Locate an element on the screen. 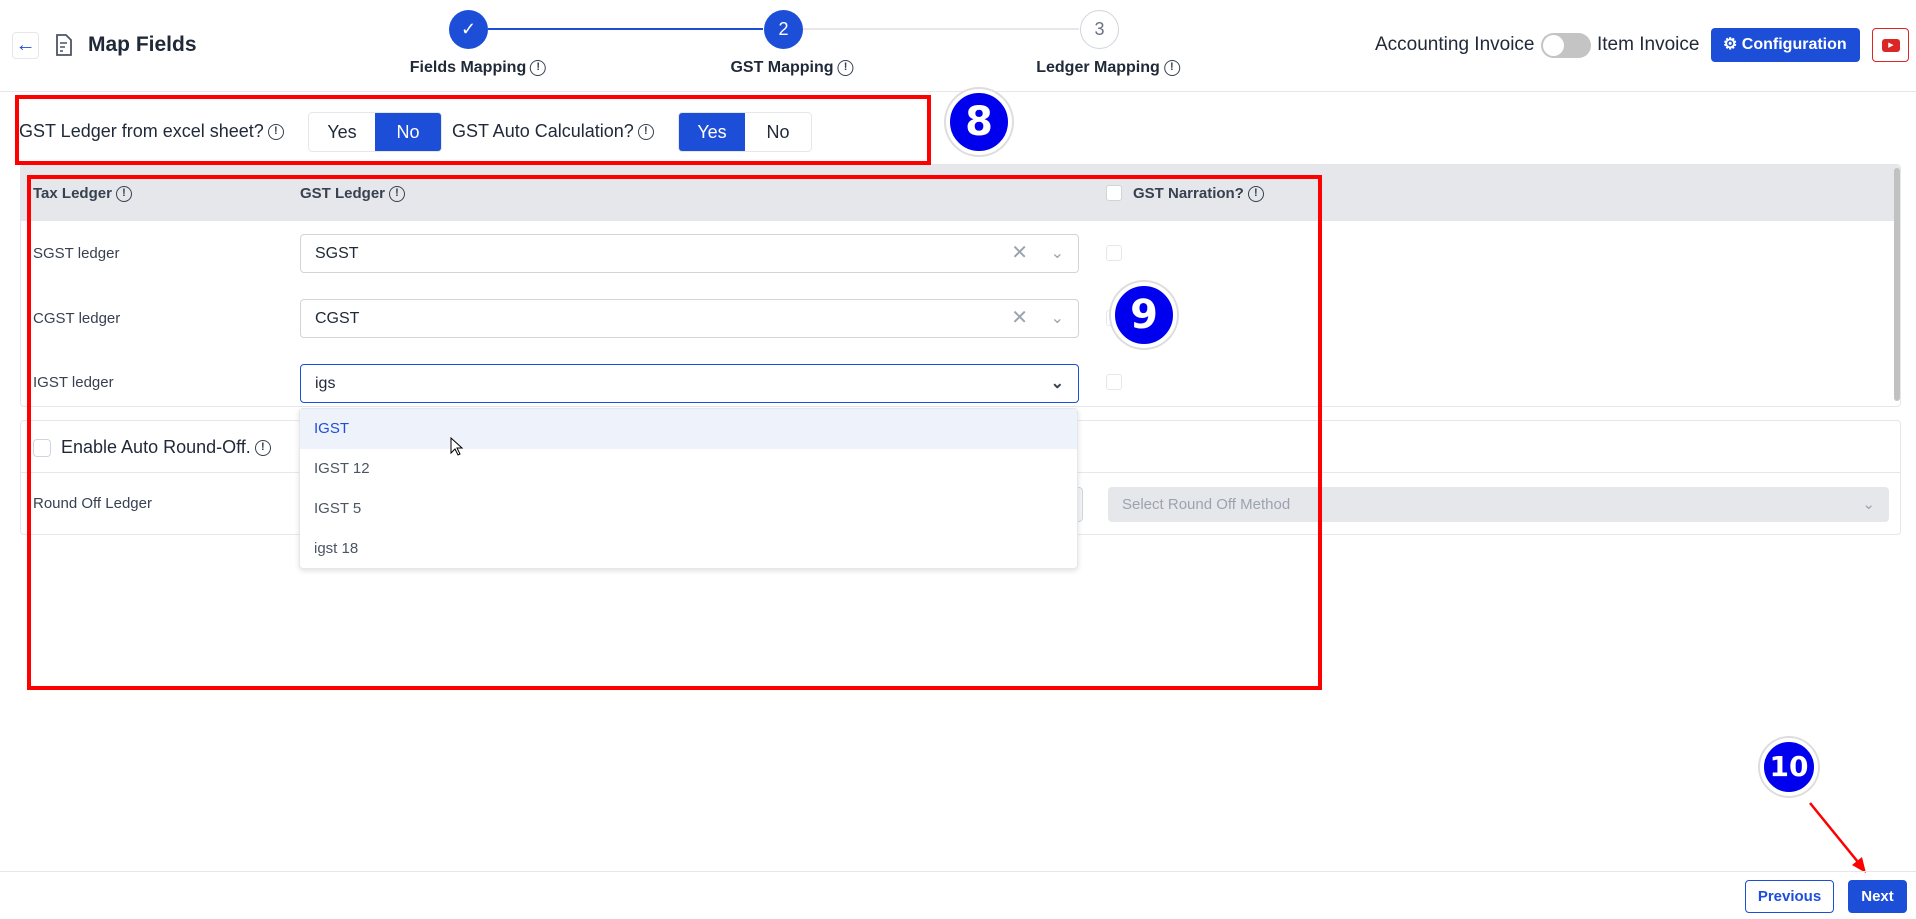 The height and width of the screenshot is (919, 1916). scrollbar is located at coordinates (1897, 284).